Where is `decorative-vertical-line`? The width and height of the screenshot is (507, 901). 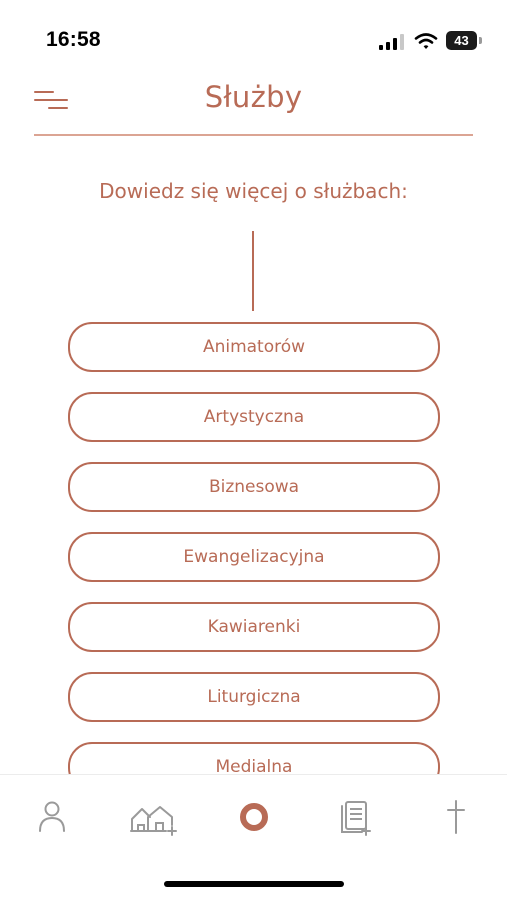
decorative-vertical-line is located at coordinates (253, 271).